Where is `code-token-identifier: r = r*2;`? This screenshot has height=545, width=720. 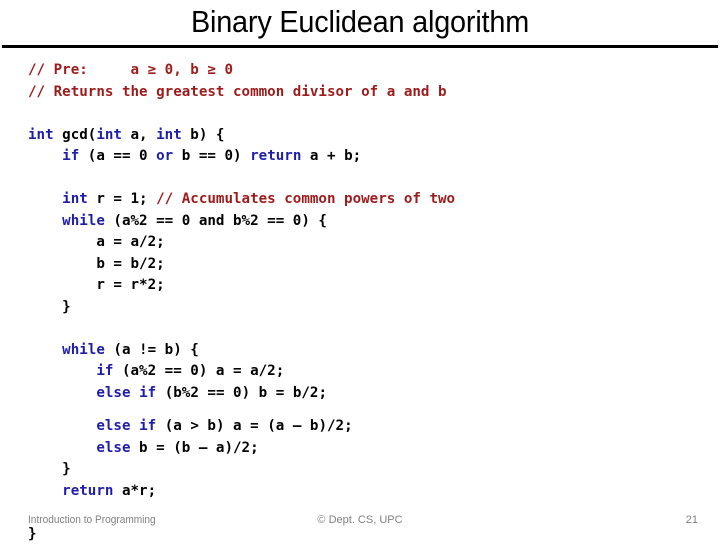 code-token-identifier: r = r*2; is located at coordinates (130, 285).